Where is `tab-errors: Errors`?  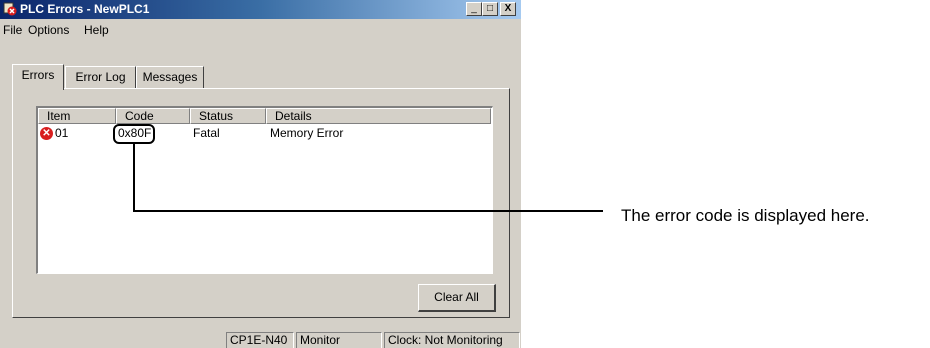 tab-errors: Errors is located at coordinates (38, 77).